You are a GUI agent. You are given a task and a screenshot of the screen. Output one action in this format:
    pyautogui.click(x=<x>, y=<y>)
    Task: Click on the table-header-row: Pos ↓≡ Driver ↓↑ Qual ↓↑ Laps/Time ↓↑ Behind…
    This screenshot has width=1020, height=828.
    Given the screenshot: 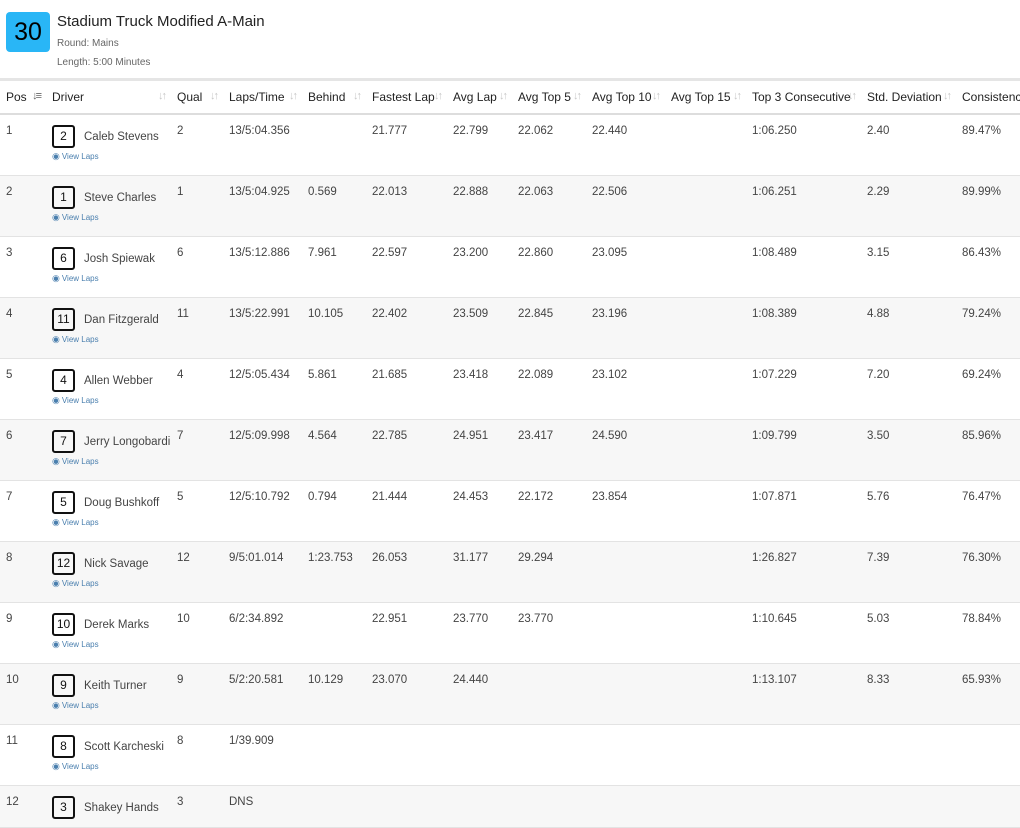 What is the action you would take?
    pyautogui.click(x=510, y=98)
    